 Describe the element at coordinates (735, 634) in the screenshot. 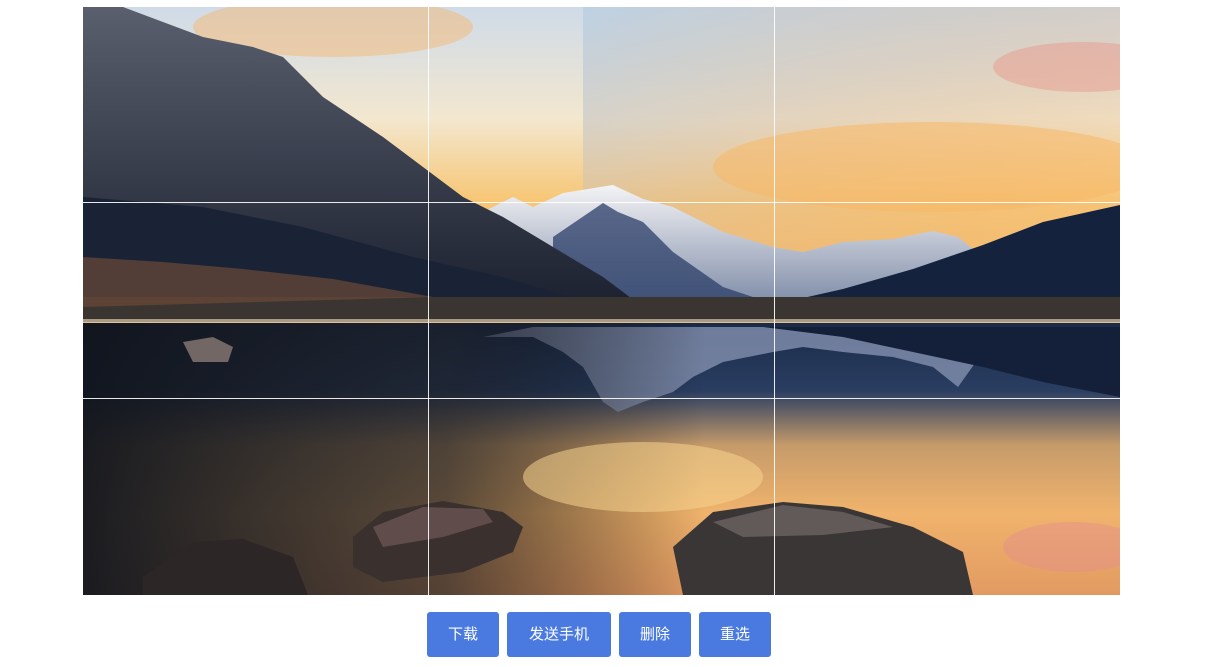

I see `reselect-button: 重选` at that location.